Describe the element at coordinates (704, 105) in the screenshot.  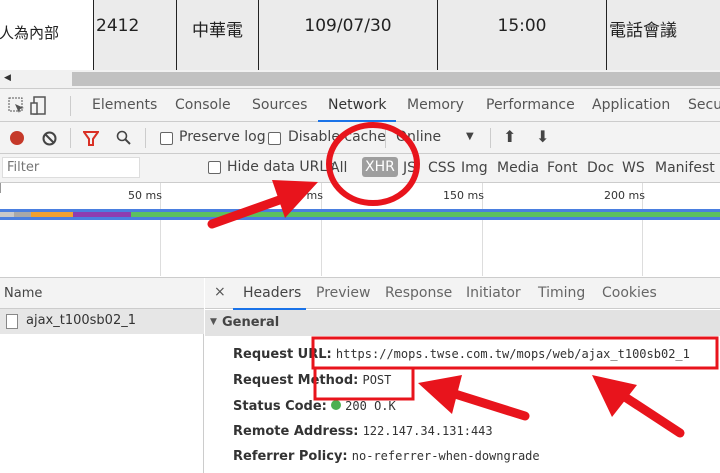
I see `tab-security: Secur` at that location.